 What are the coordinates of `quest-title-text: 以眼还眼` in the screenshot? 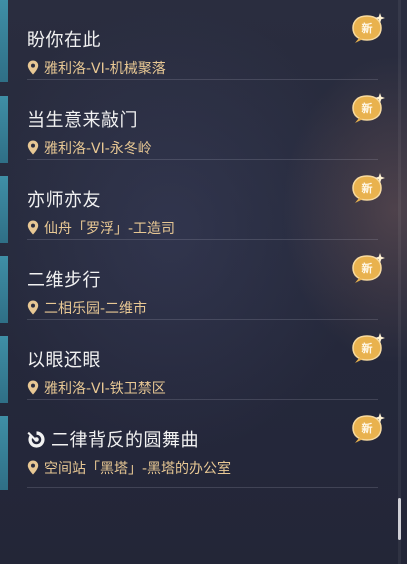 It's located at (64, 360).